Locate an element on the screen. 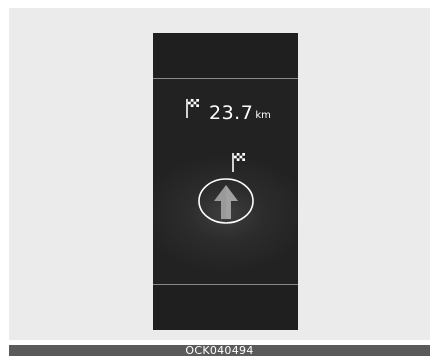  distance-value: 23.7 is located at coordinates (231, 113).